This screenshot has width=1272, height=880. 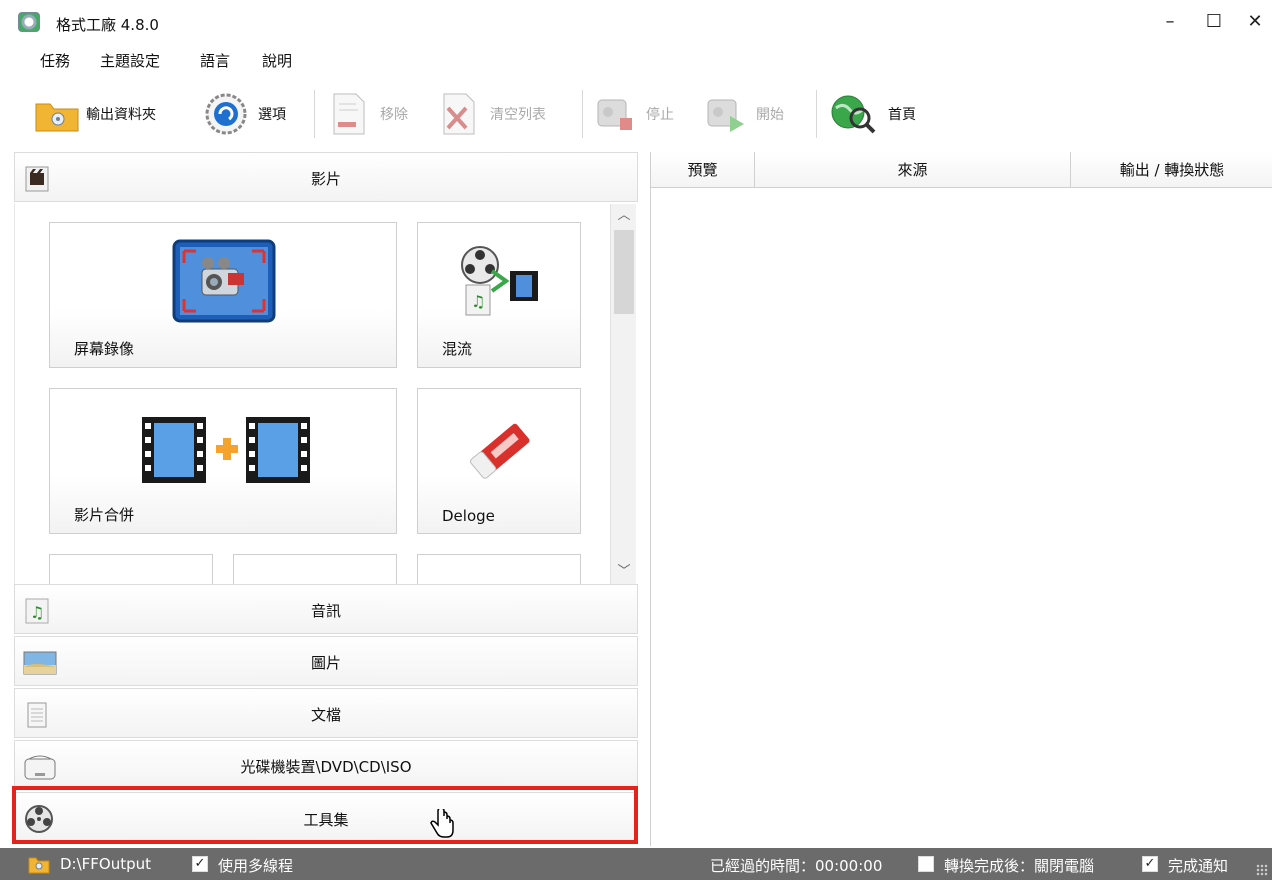 I want to click on grid-scrollbar: ︿ ﹀, so click(x=623, y=394).